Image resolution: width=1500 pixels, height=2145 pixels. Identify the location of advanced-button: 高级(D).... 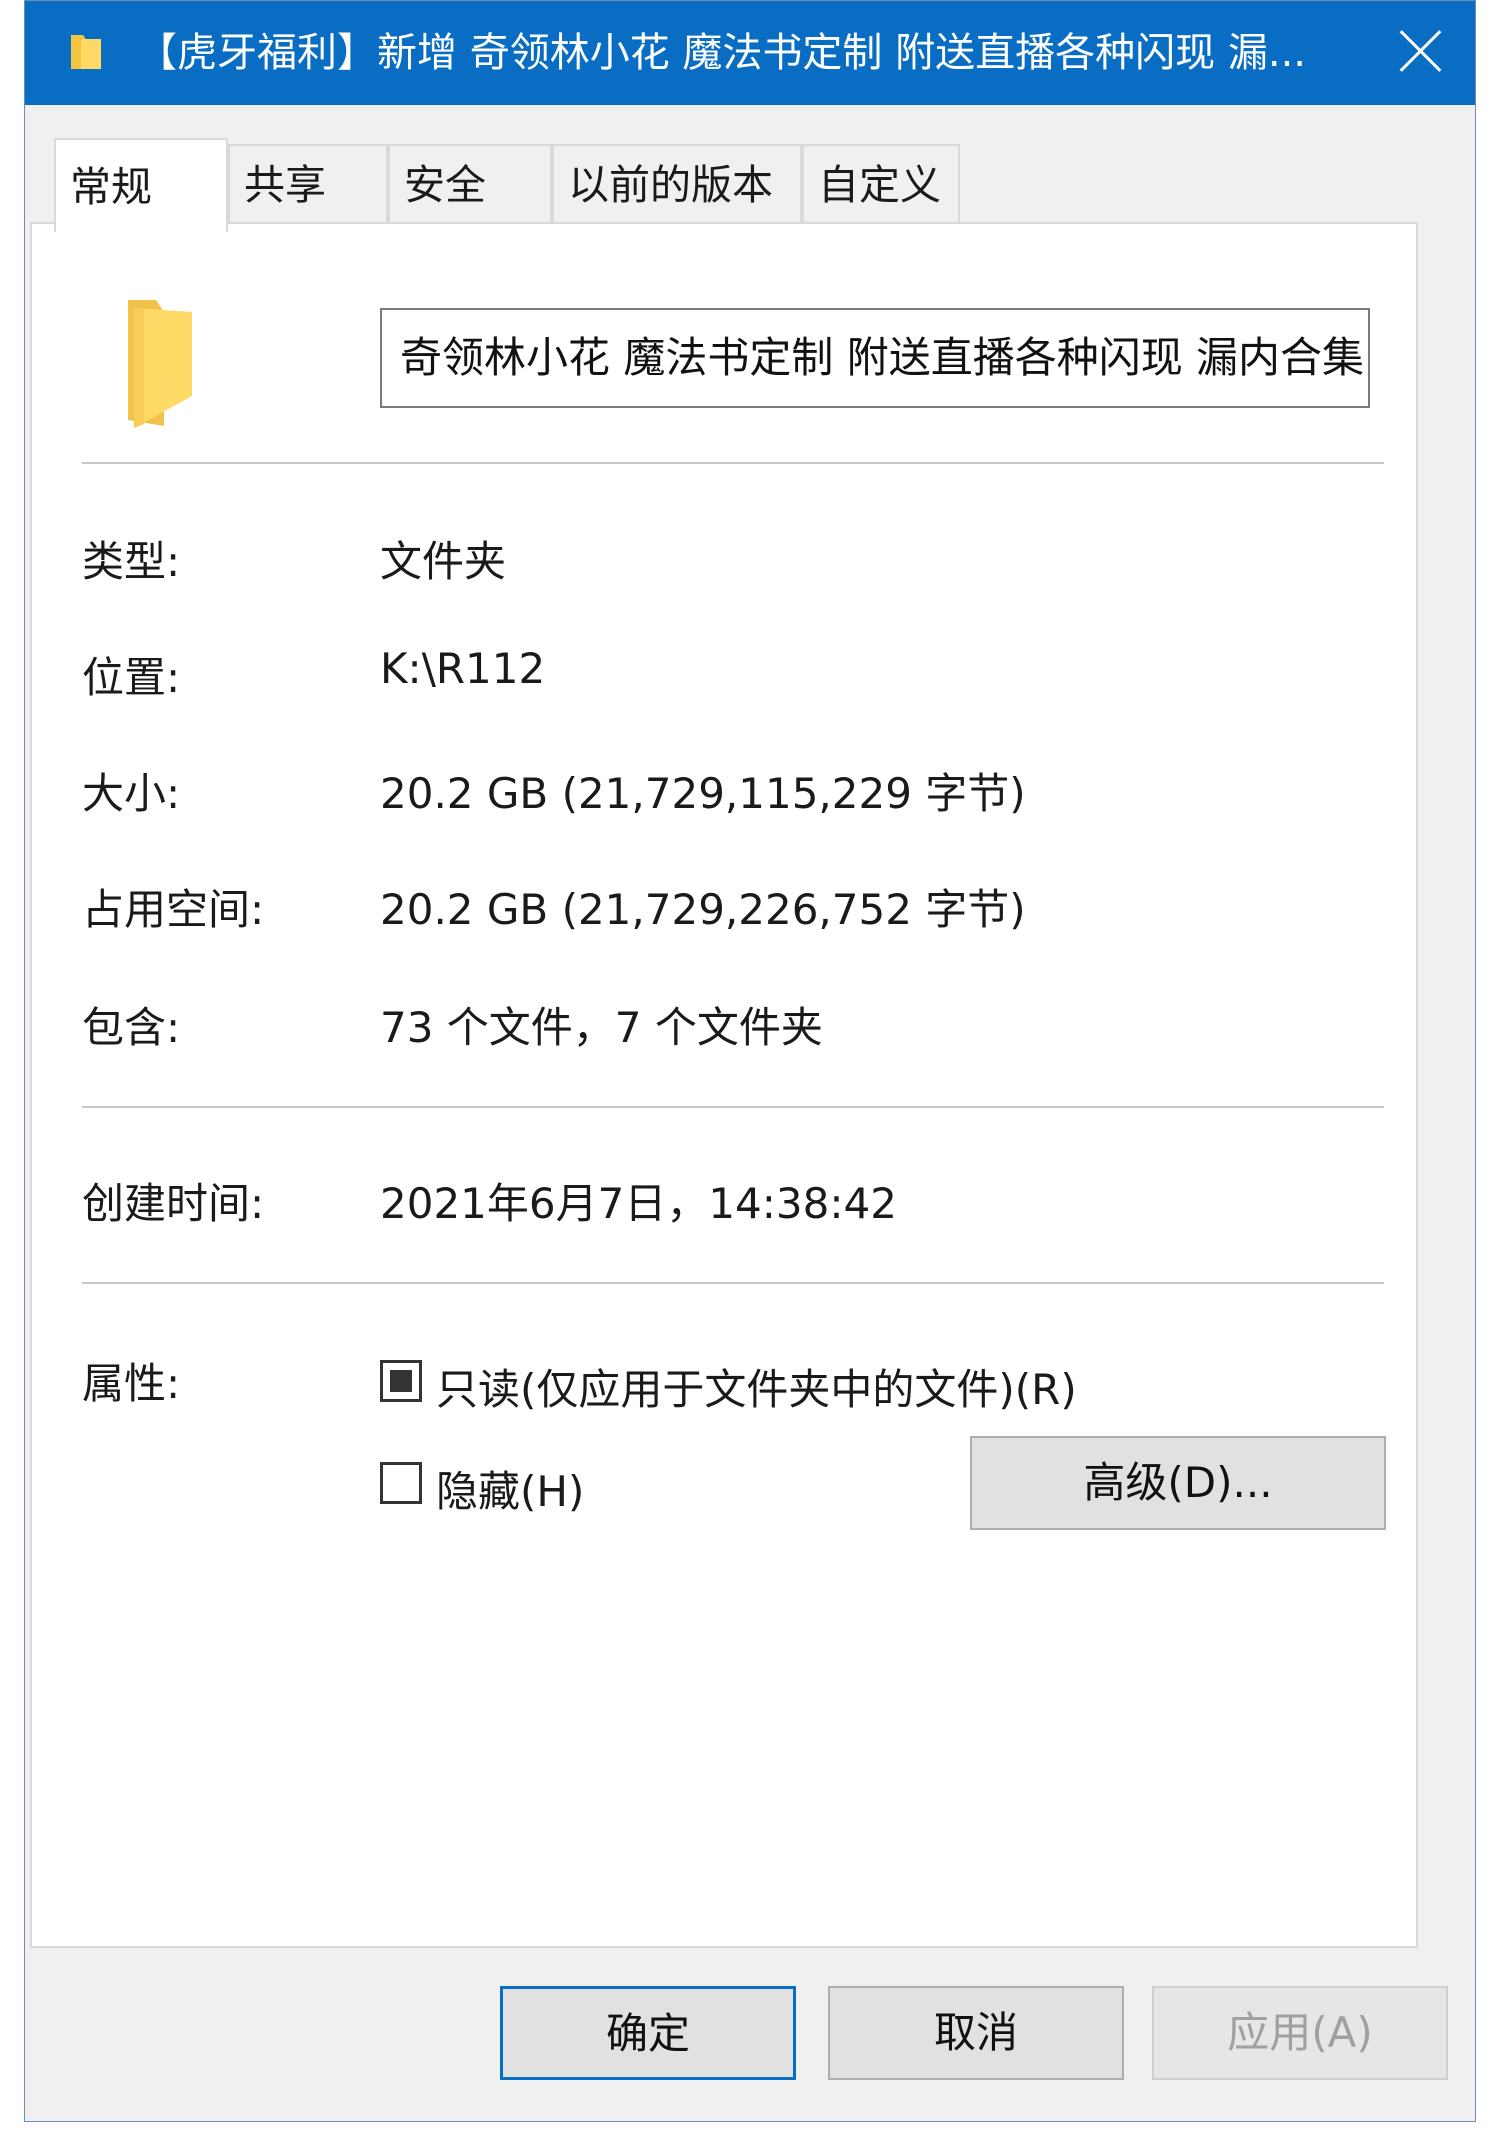
(1178, 1483).